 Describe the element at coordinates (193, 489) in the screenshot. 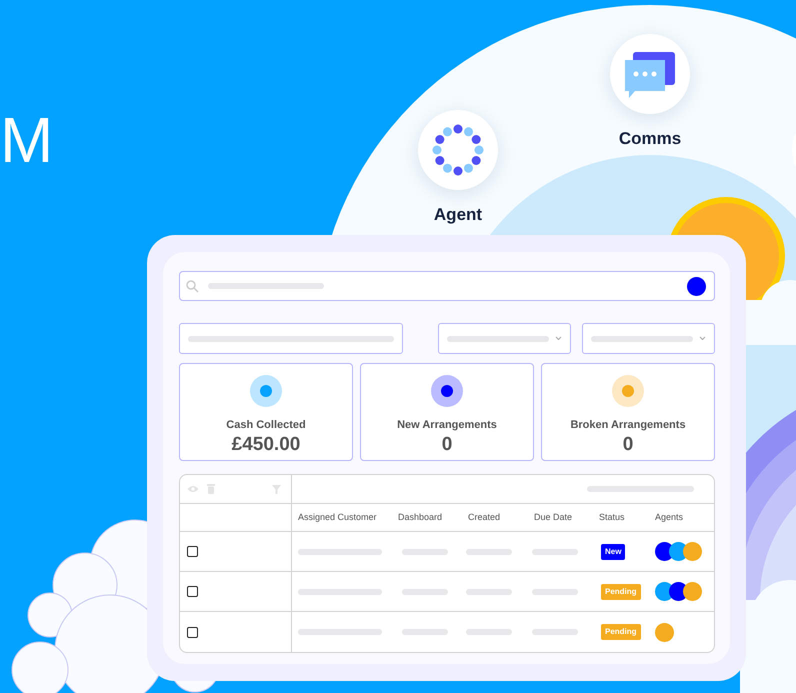

I see `eye-icon` at that location.